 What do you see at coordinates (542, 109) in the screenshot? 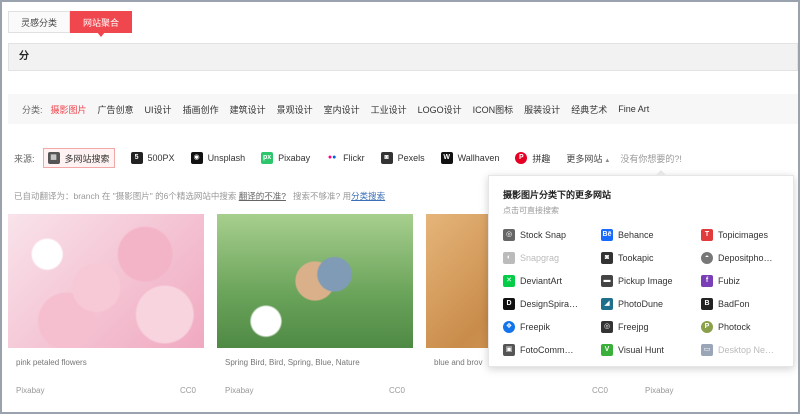
I see `category-fashion: 服装设计` at bounding box center [542, 109].